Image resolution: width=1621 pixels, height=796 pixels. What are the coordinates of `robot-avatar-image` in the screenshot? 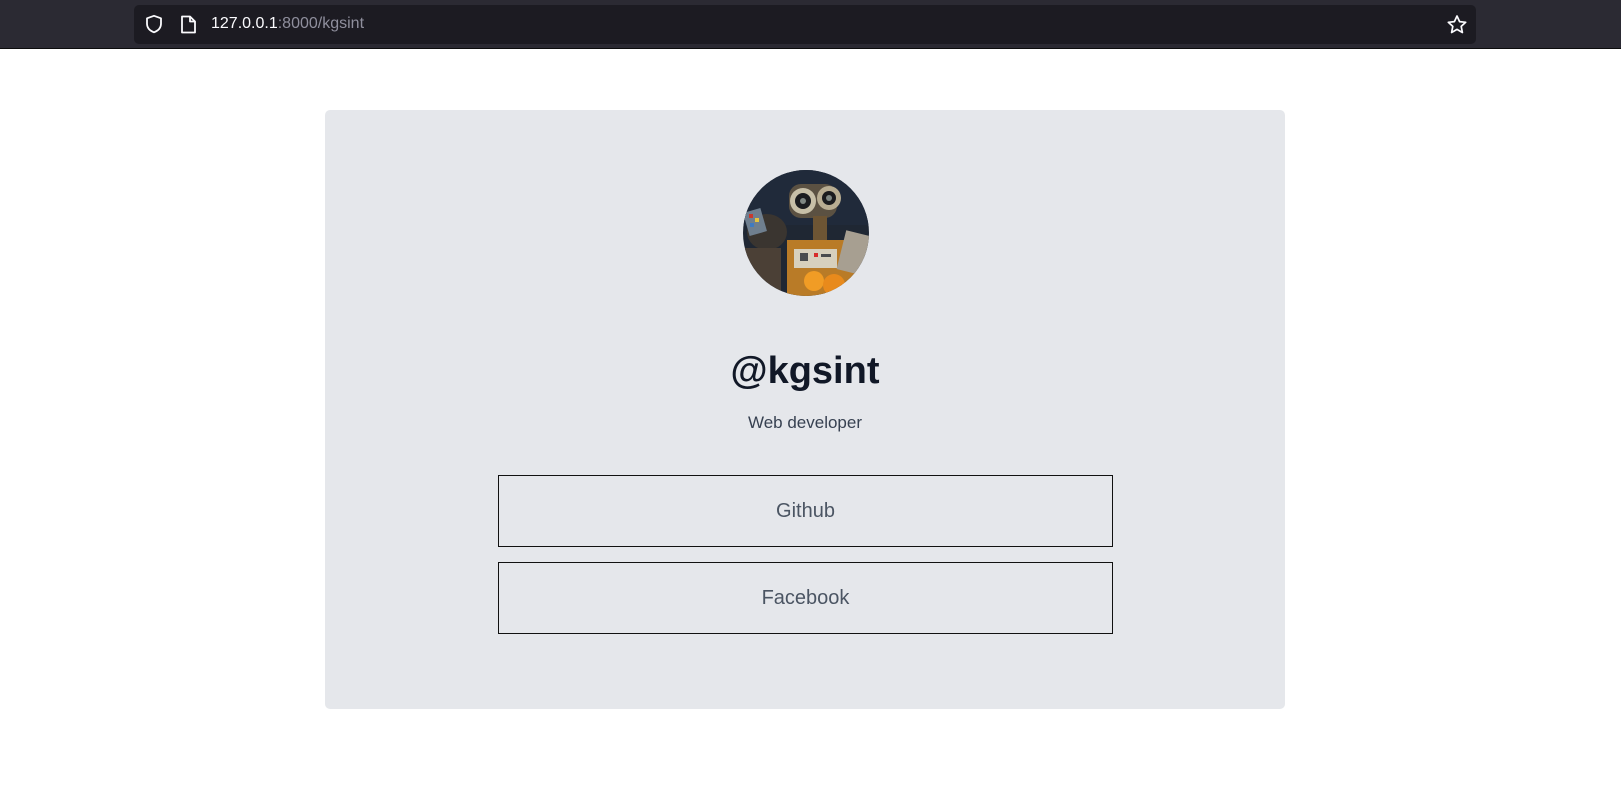 It's located at (806, 233).